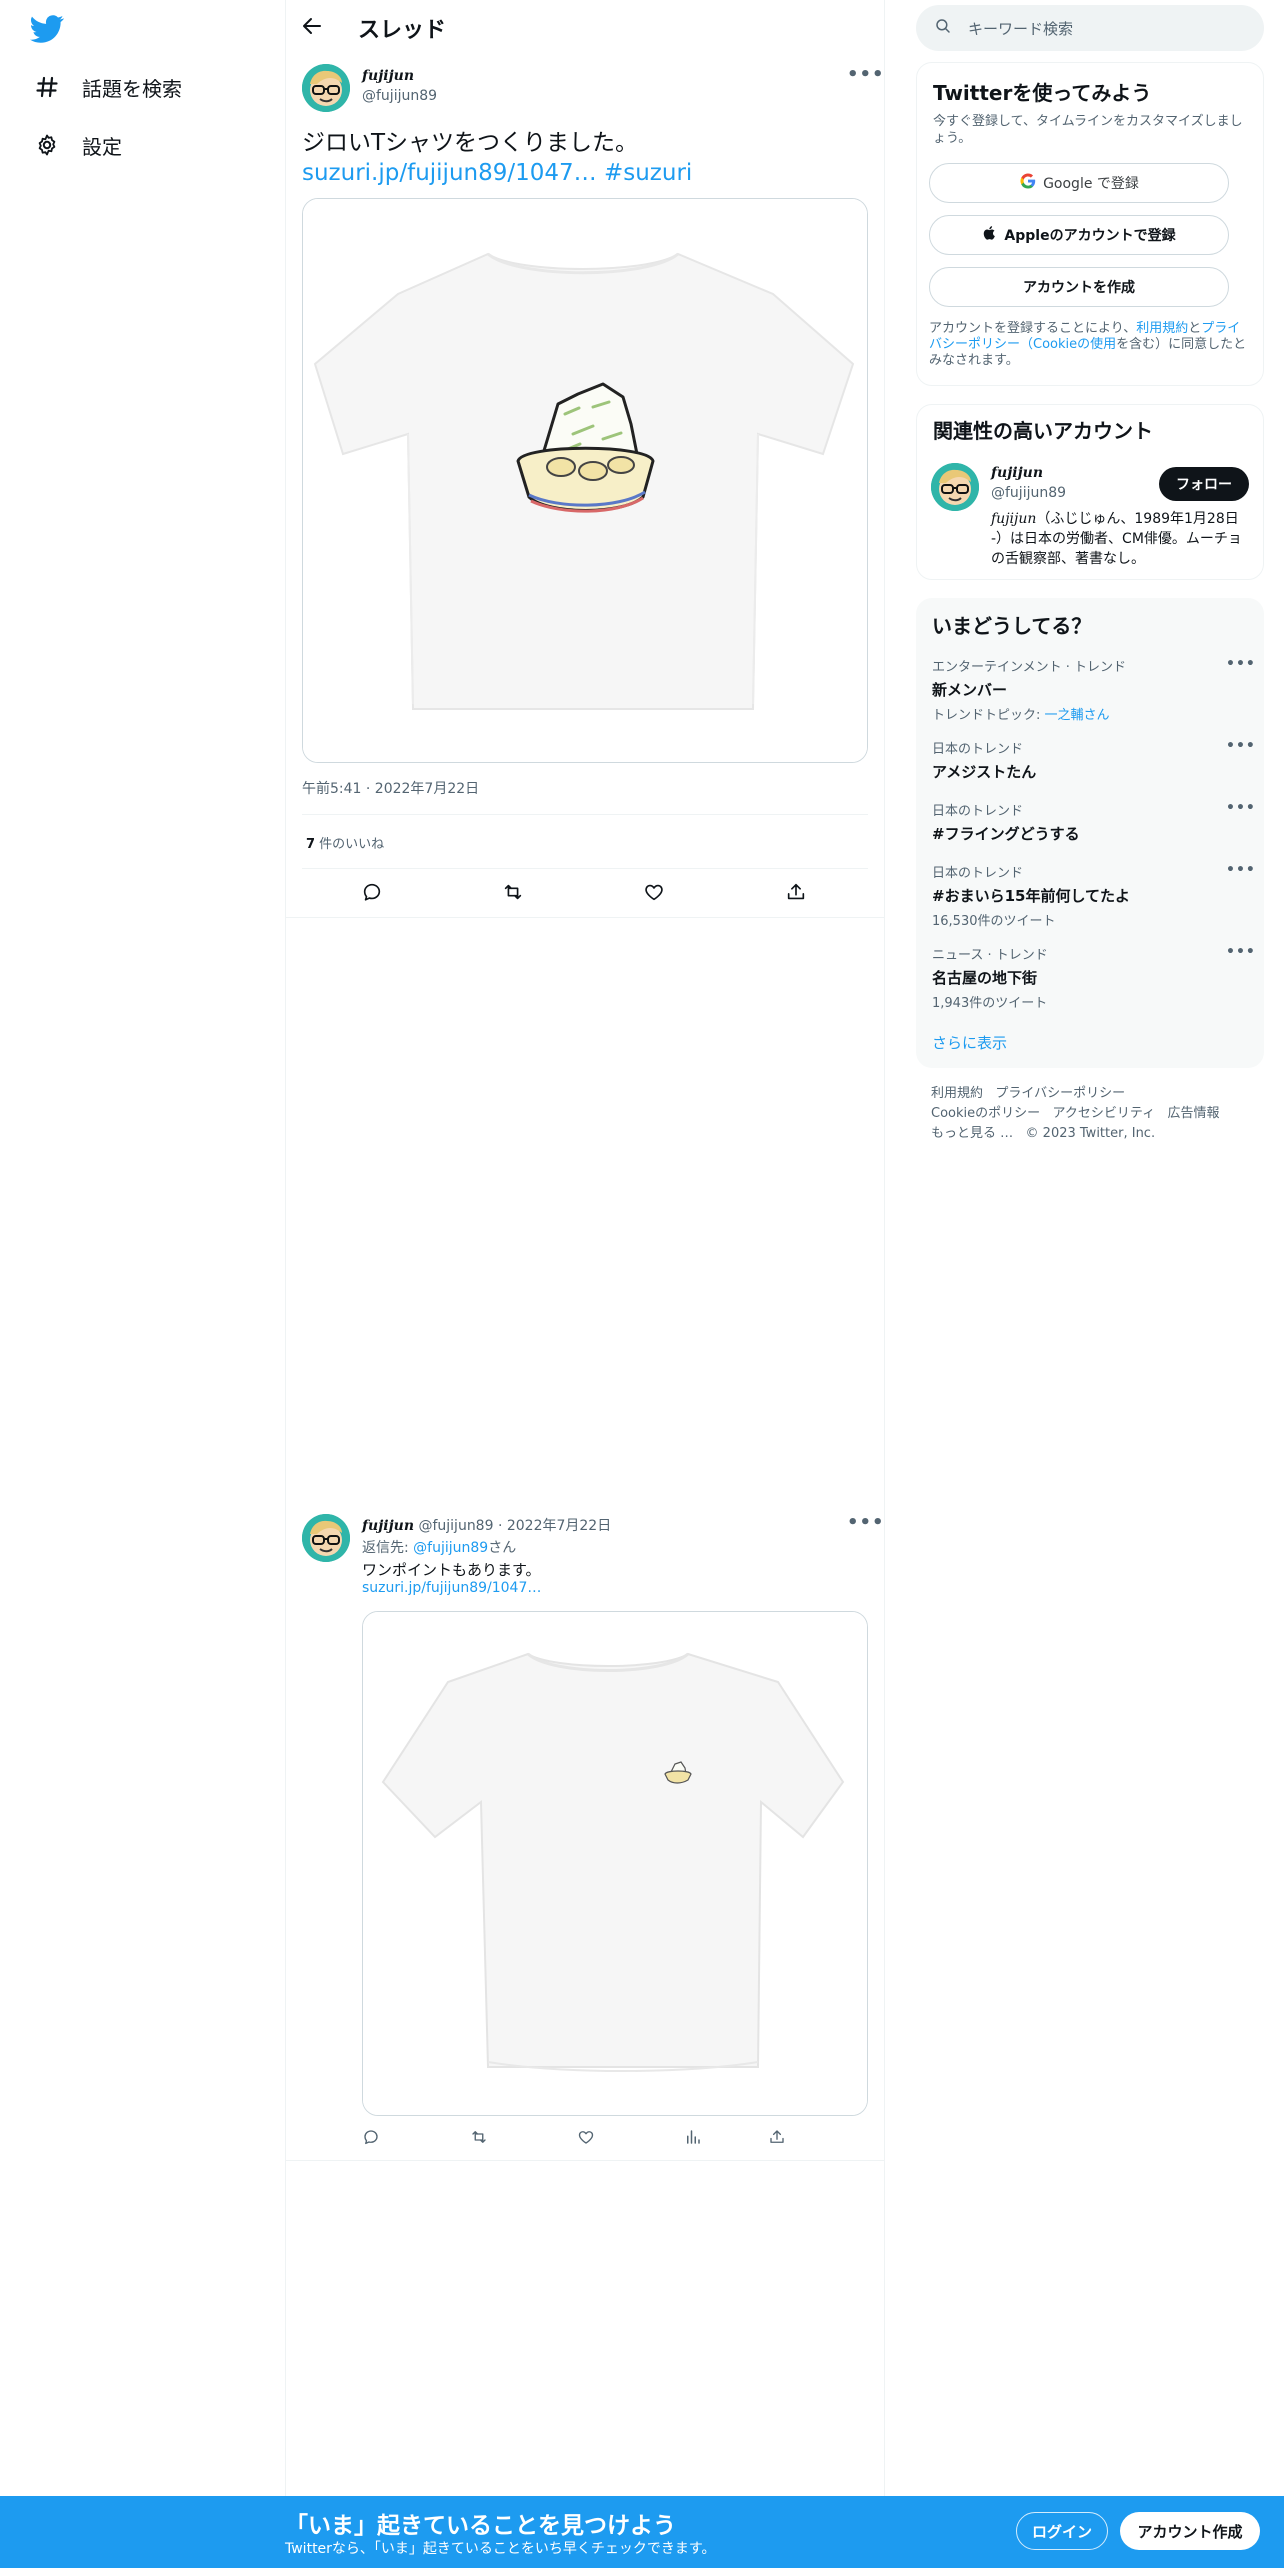 The width and height of the screenshot is (1284, 2568). I want to click on search-icon, so click(943, 28).